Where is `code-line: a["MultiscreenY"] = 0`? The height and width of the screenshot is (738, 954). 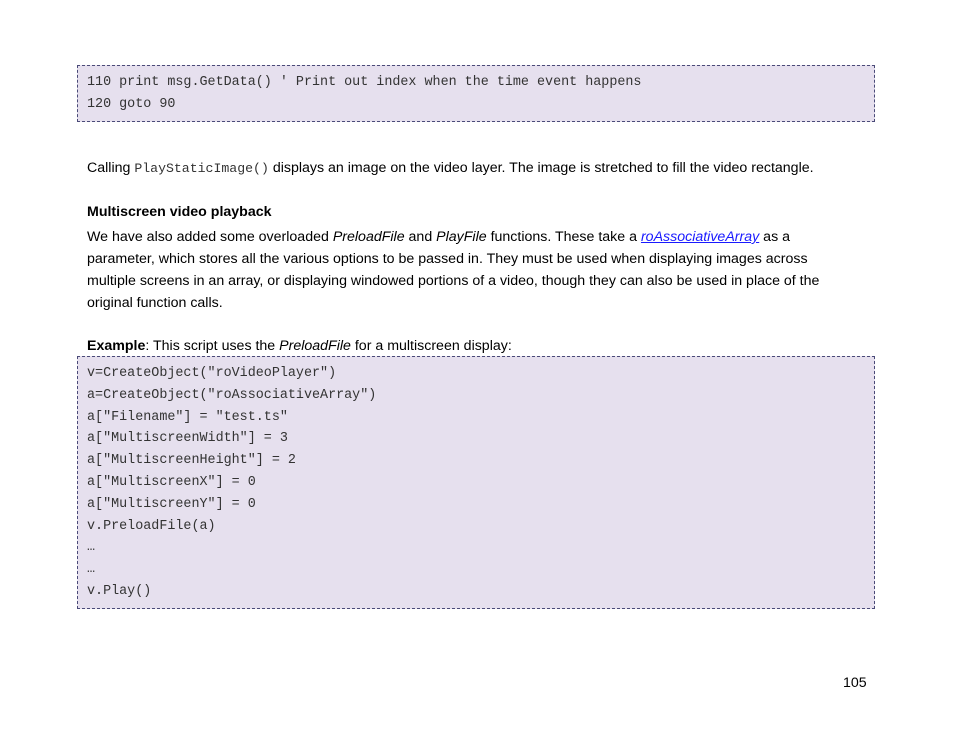
code-line: a["MultiscreenY"] = 0 is located at coordinates (171, 504).